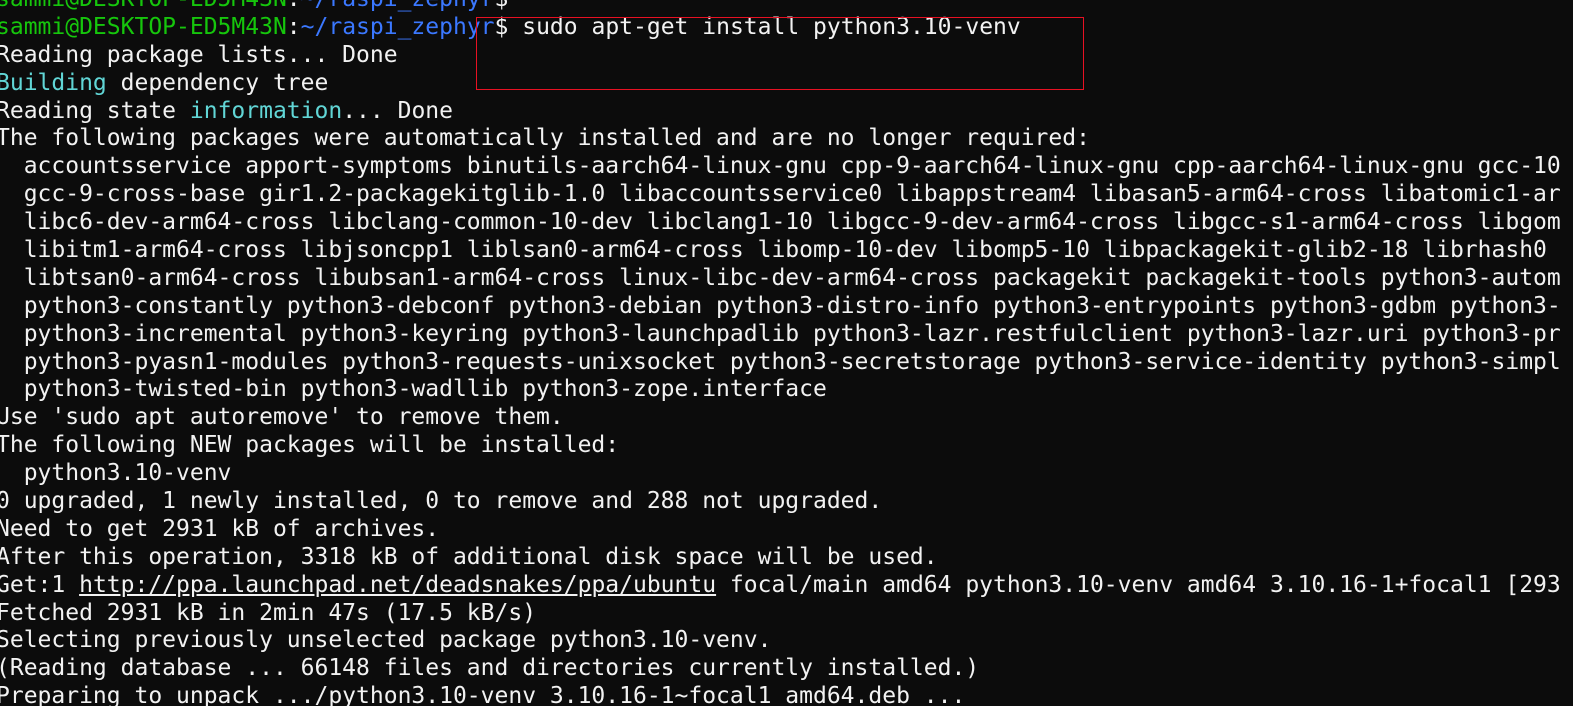 This screenshot has width=1573, height=706. I want to click on output-text: dependency tree, so click(217, 82).